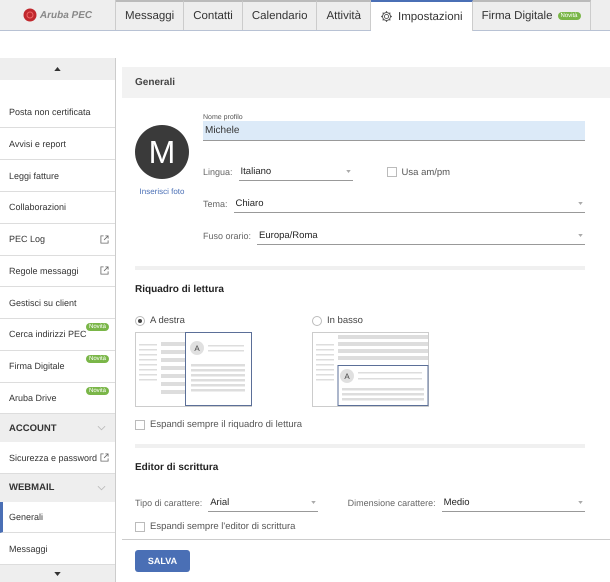 The height and width of the screenshot is (582, 610). What do you see at coordinates (344, 15) in the screenshot?
I see `nav-tab: Attività` at bounding box center [344, 15].